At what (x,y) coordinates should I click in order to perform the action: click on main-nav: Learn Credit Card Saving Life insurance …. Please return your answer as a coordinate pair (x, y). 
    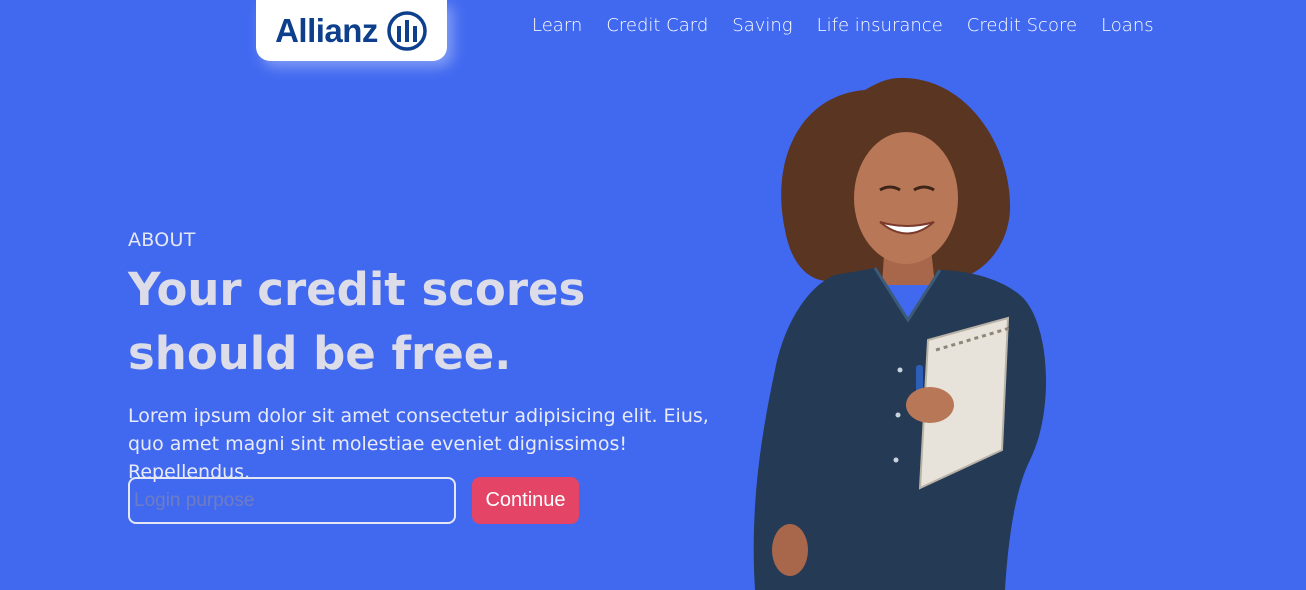
    Looking at the image, I should click on (843, 25).